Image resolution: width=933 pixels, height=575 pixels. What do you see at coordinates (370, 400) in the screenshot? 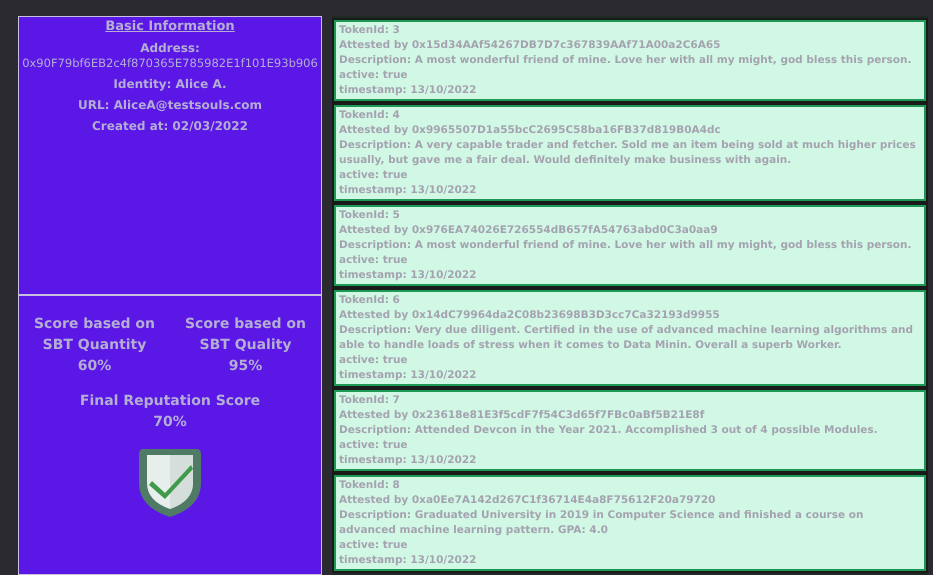
I see `token-id: TokenId: 7` at bounding box center [370, 400].